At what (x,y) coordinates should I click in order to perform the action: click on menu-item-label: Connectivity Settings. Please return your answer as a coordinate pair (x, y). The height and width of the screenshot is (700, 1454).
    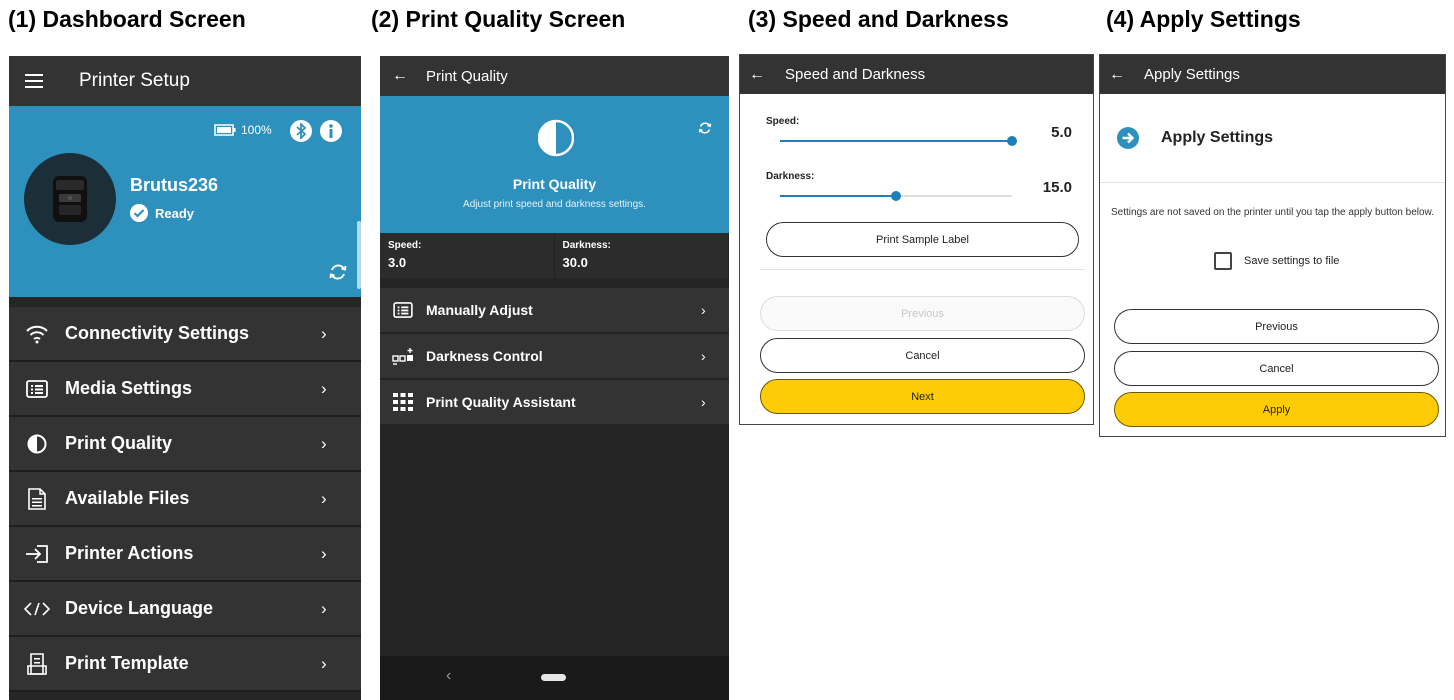
    Looking at the image, I should click on (157, 333).